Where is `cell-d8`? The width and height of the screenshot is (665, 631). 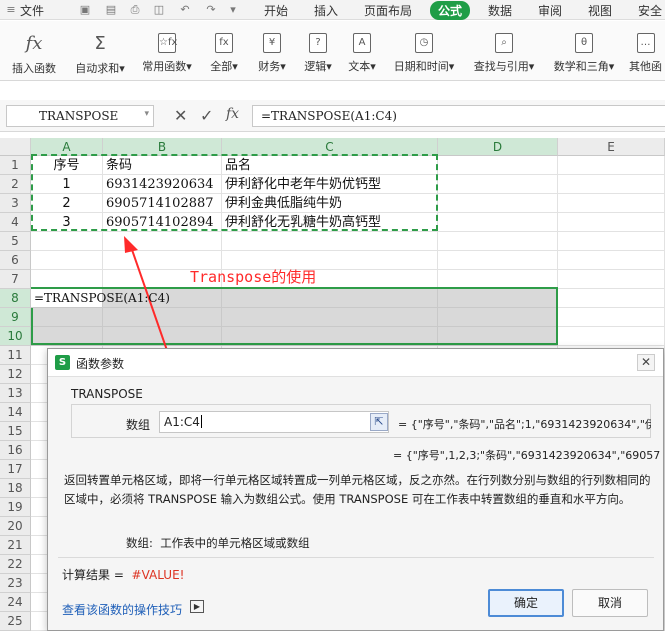 cell-d8 is located at coordinates (498, 298).